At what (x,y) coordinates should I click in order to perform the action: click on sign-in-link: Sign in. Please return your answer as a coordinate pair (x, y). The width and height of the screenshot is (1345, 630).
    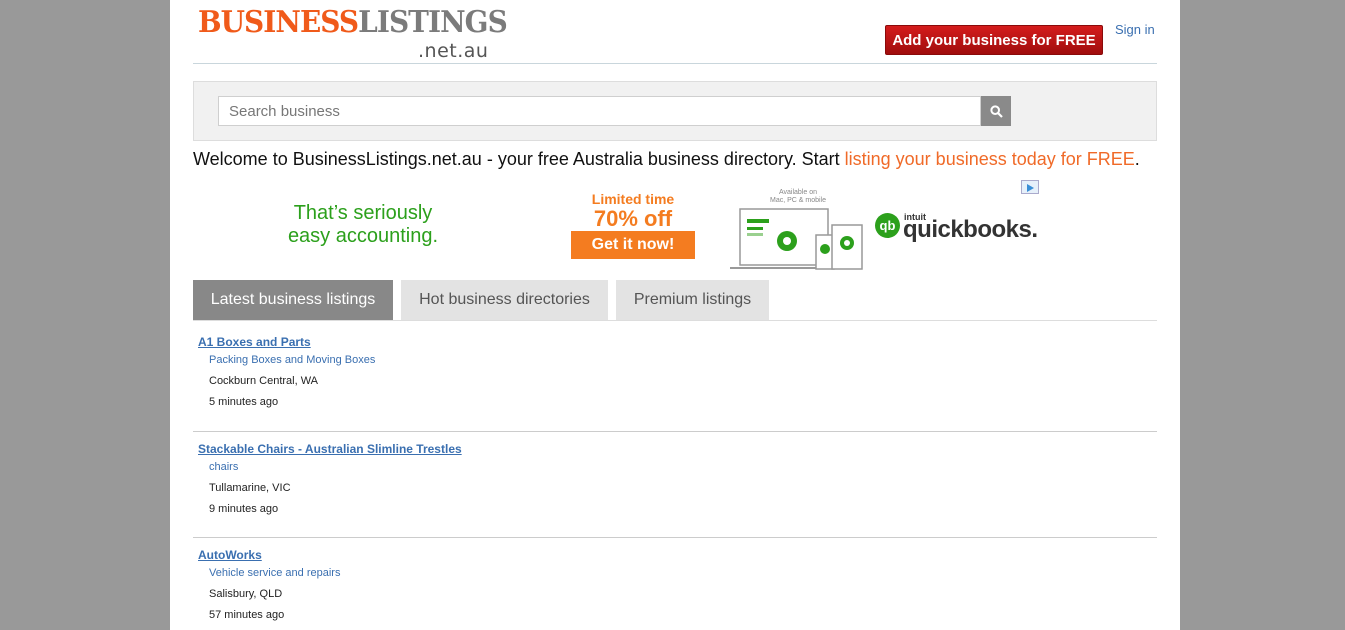
    Looking at the image, I should click on (1135, 29).